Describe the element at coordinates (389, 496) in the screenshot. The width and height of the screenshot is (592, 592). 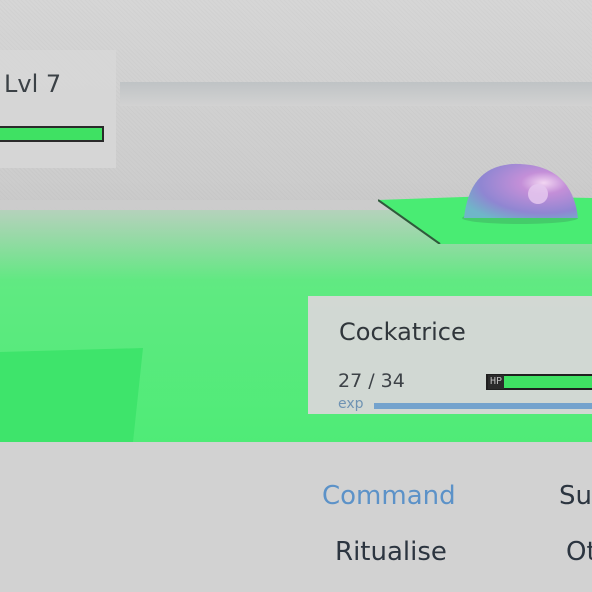
I see `menu-command: Command` at that location.